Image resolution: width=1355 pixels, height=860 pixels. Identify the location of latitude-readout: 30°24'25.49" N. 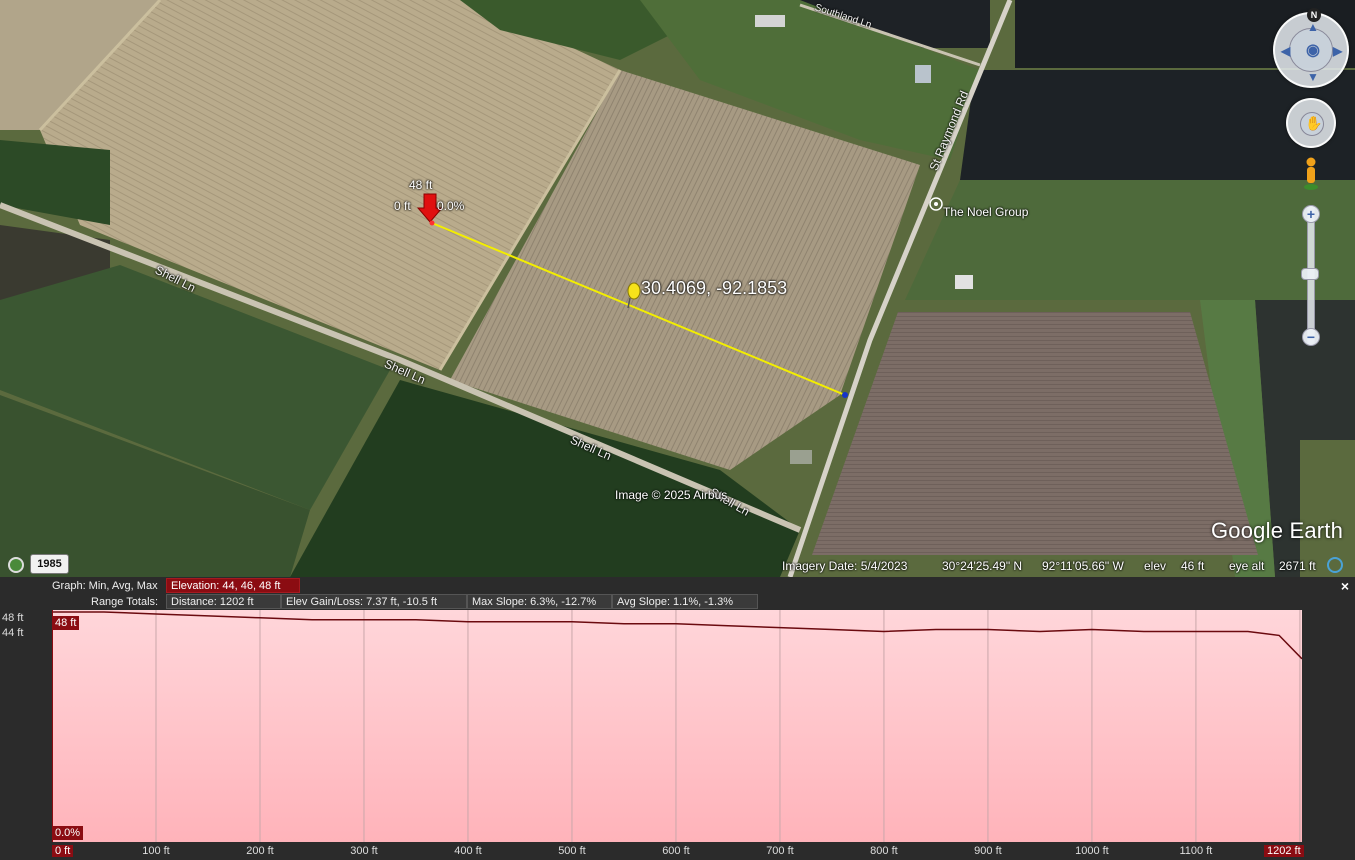
(982, 566).